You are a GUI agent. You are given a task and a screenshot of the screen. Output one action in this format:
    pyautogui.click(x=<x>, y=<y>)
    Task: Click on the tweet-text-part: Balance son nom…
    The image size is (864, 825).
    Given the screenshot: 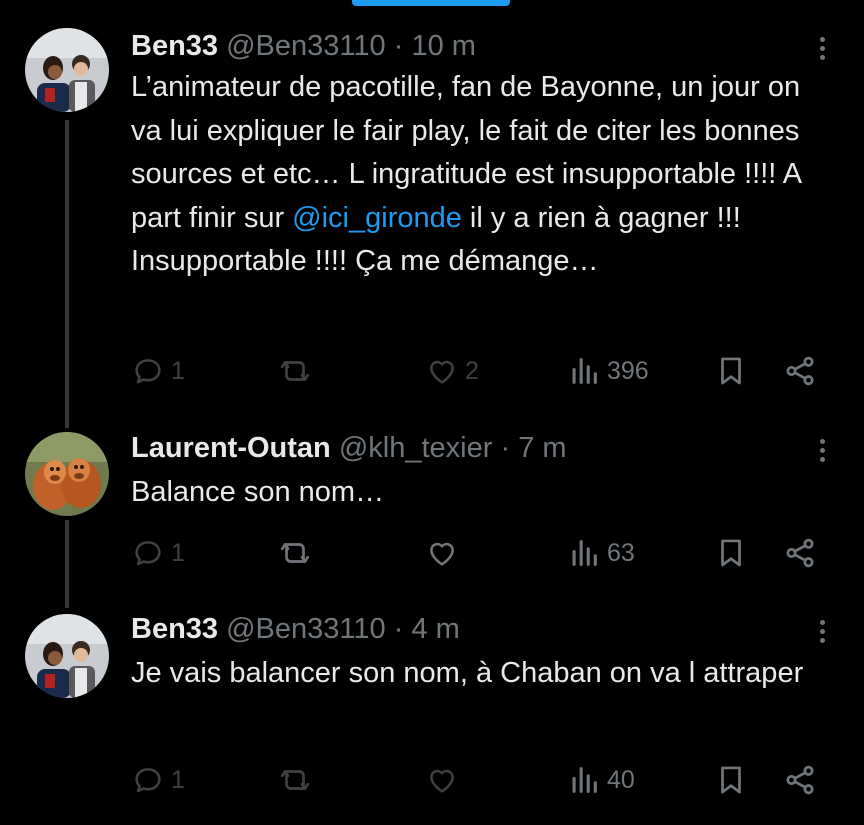 What is the action you would take?
    pyautogui.click(x=258, y=492)
    